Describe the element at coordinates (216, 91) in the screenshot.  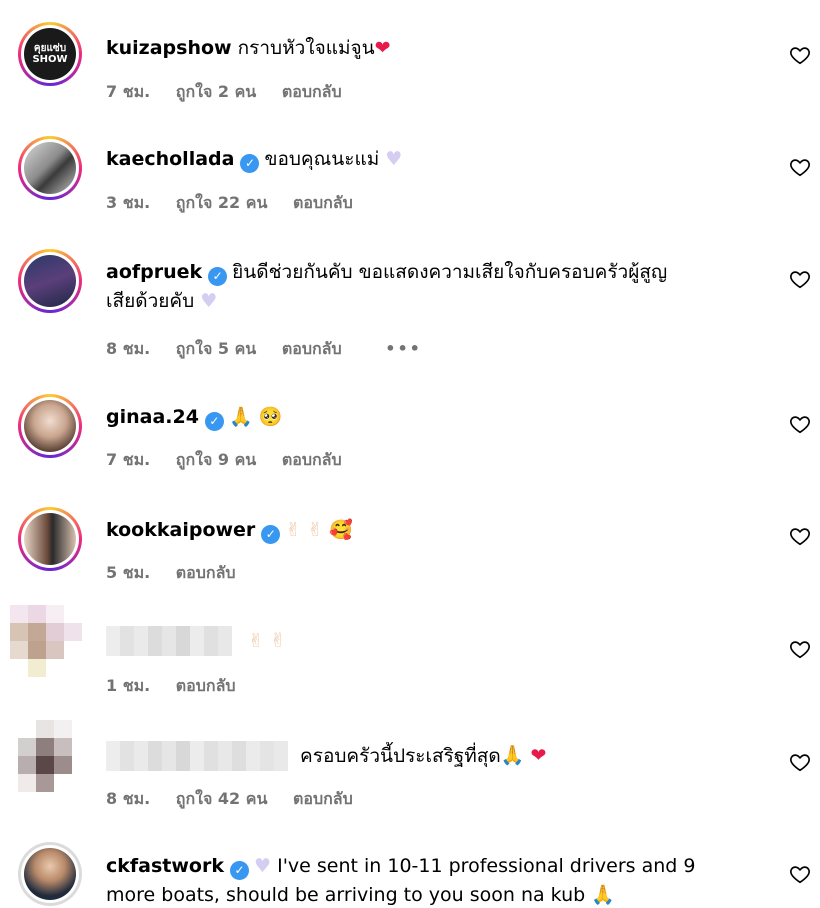
I see `likes-count: ถูกใจ 2 คน` at that location.